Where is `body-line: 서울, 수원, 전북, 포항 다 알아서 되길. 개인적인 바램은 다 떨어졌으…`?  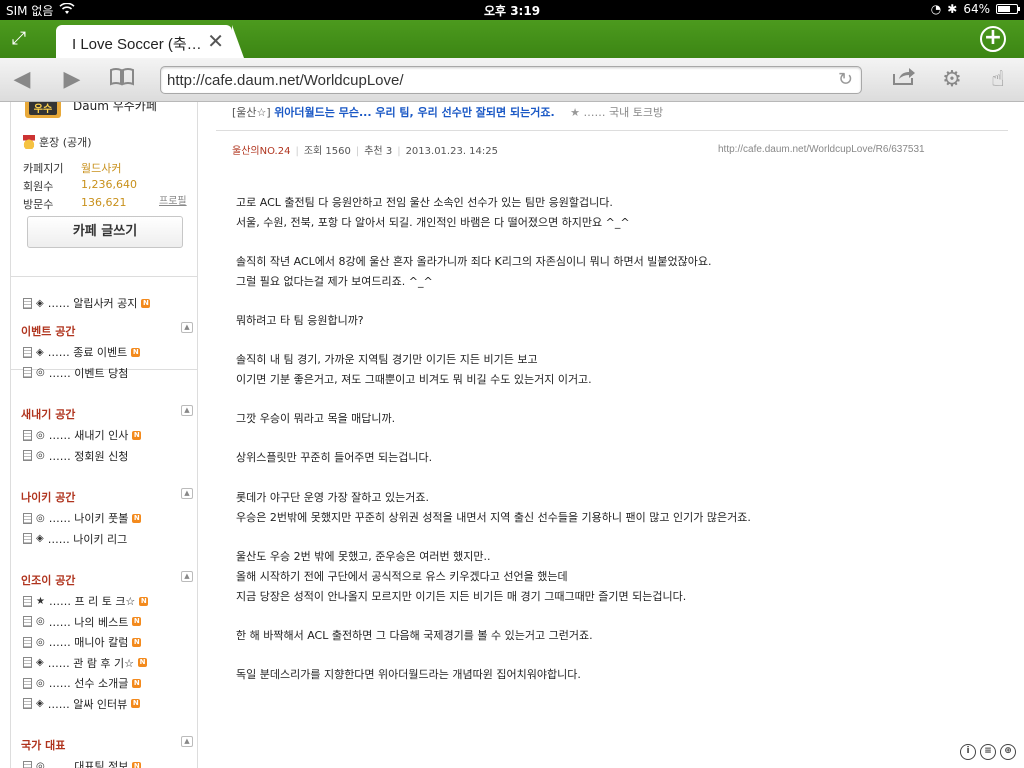 body-line: 서울, 수원, 전북, 포항 다 알아서 되길. 개인적인 바램은 다 떨어졌으… is located at coordinates (433, 222).